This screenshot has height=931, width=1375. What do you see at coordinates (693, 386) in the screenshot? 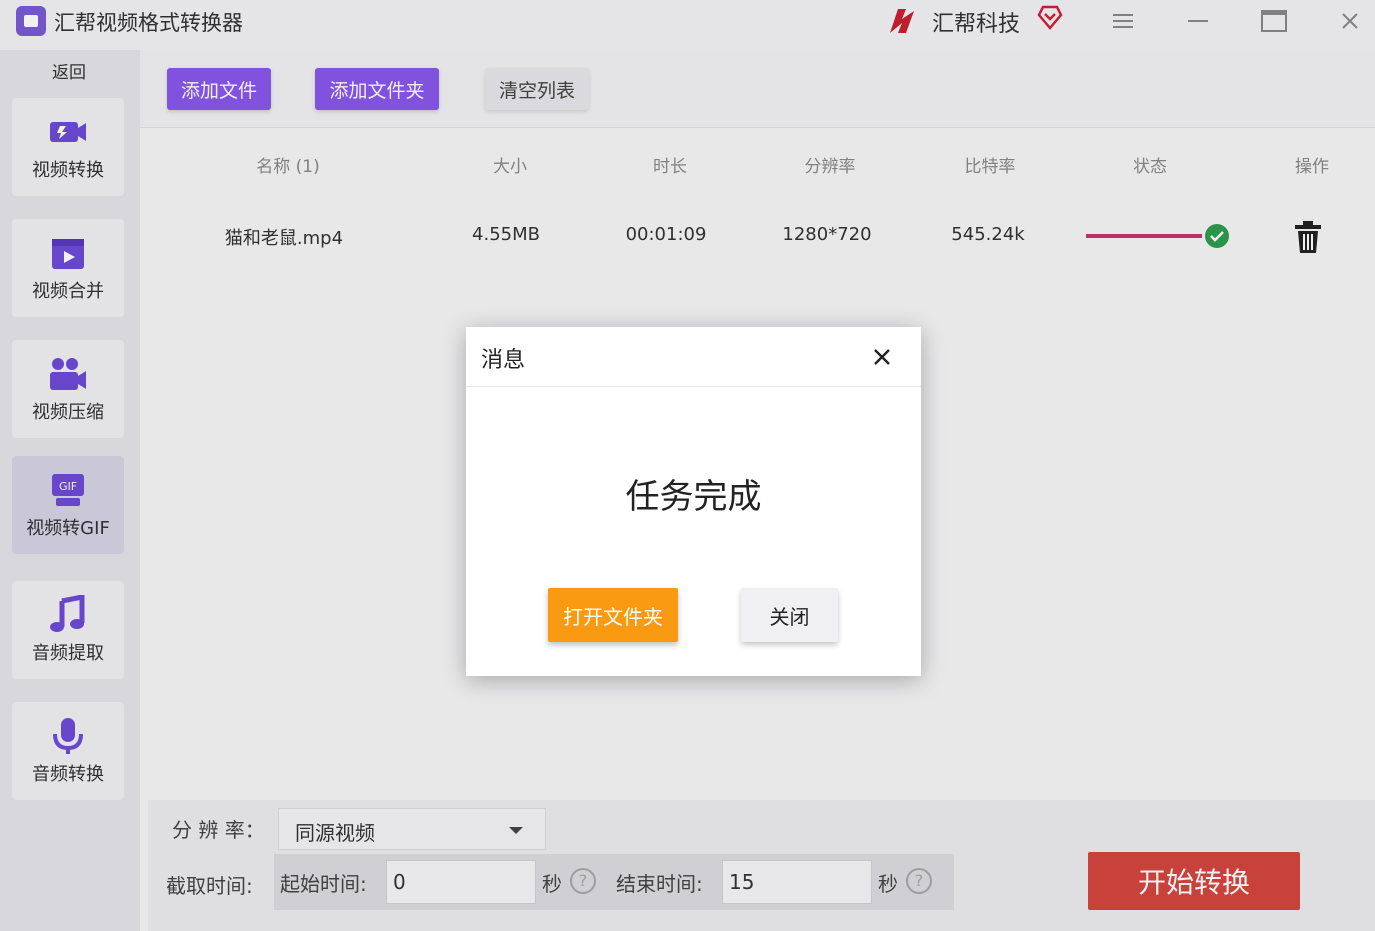
I see `dialog-divider` at bounding box center [693, 386].